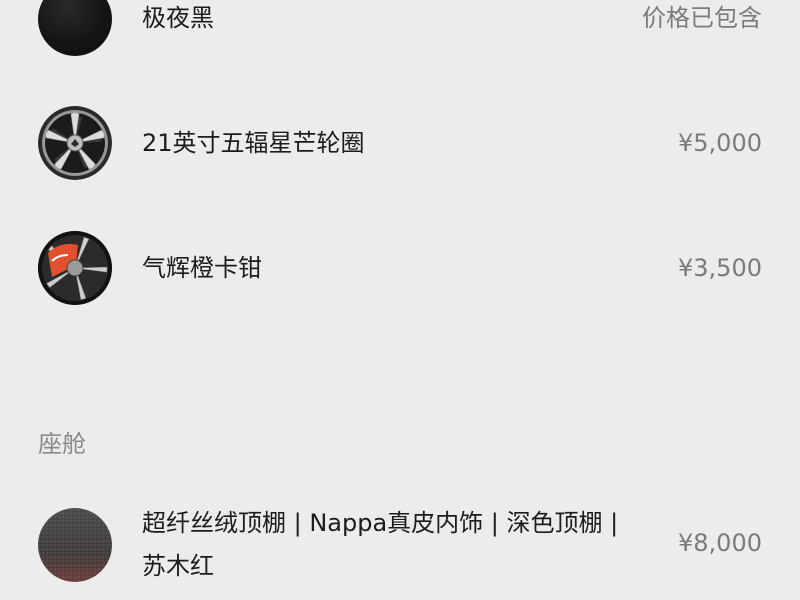 The image size is (800, 600). I want to click on option-price-wheel: ¥5,000, so click(720, 143).